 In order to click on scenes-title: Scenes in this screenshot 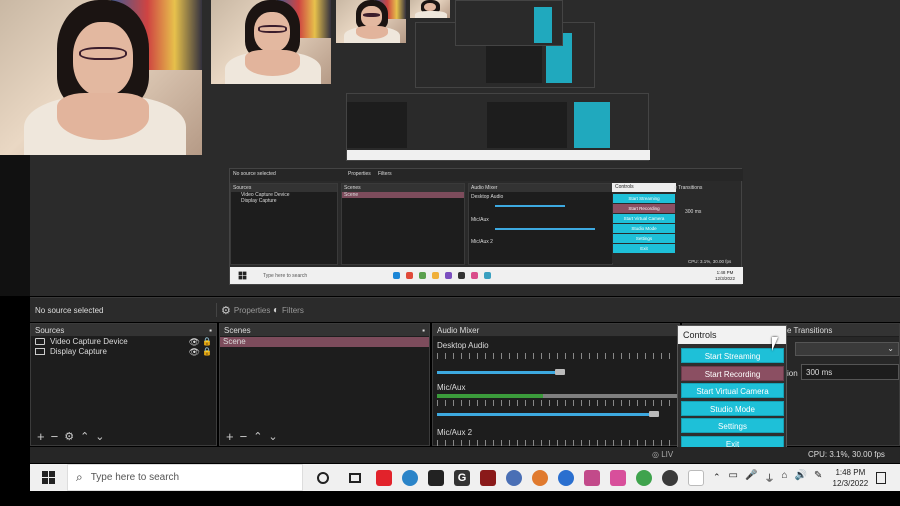, I will do `click(237, 330)`.